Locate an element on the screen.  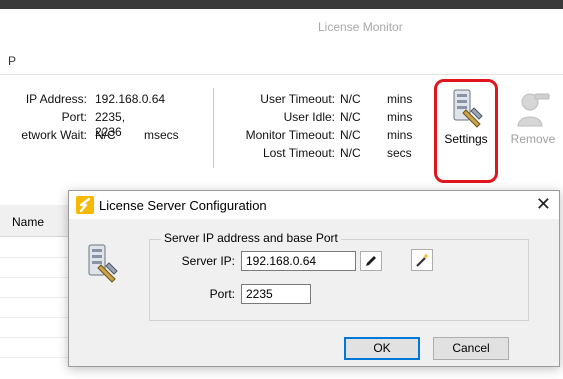
remove-label: Remove is located at coordinates (533, 139).